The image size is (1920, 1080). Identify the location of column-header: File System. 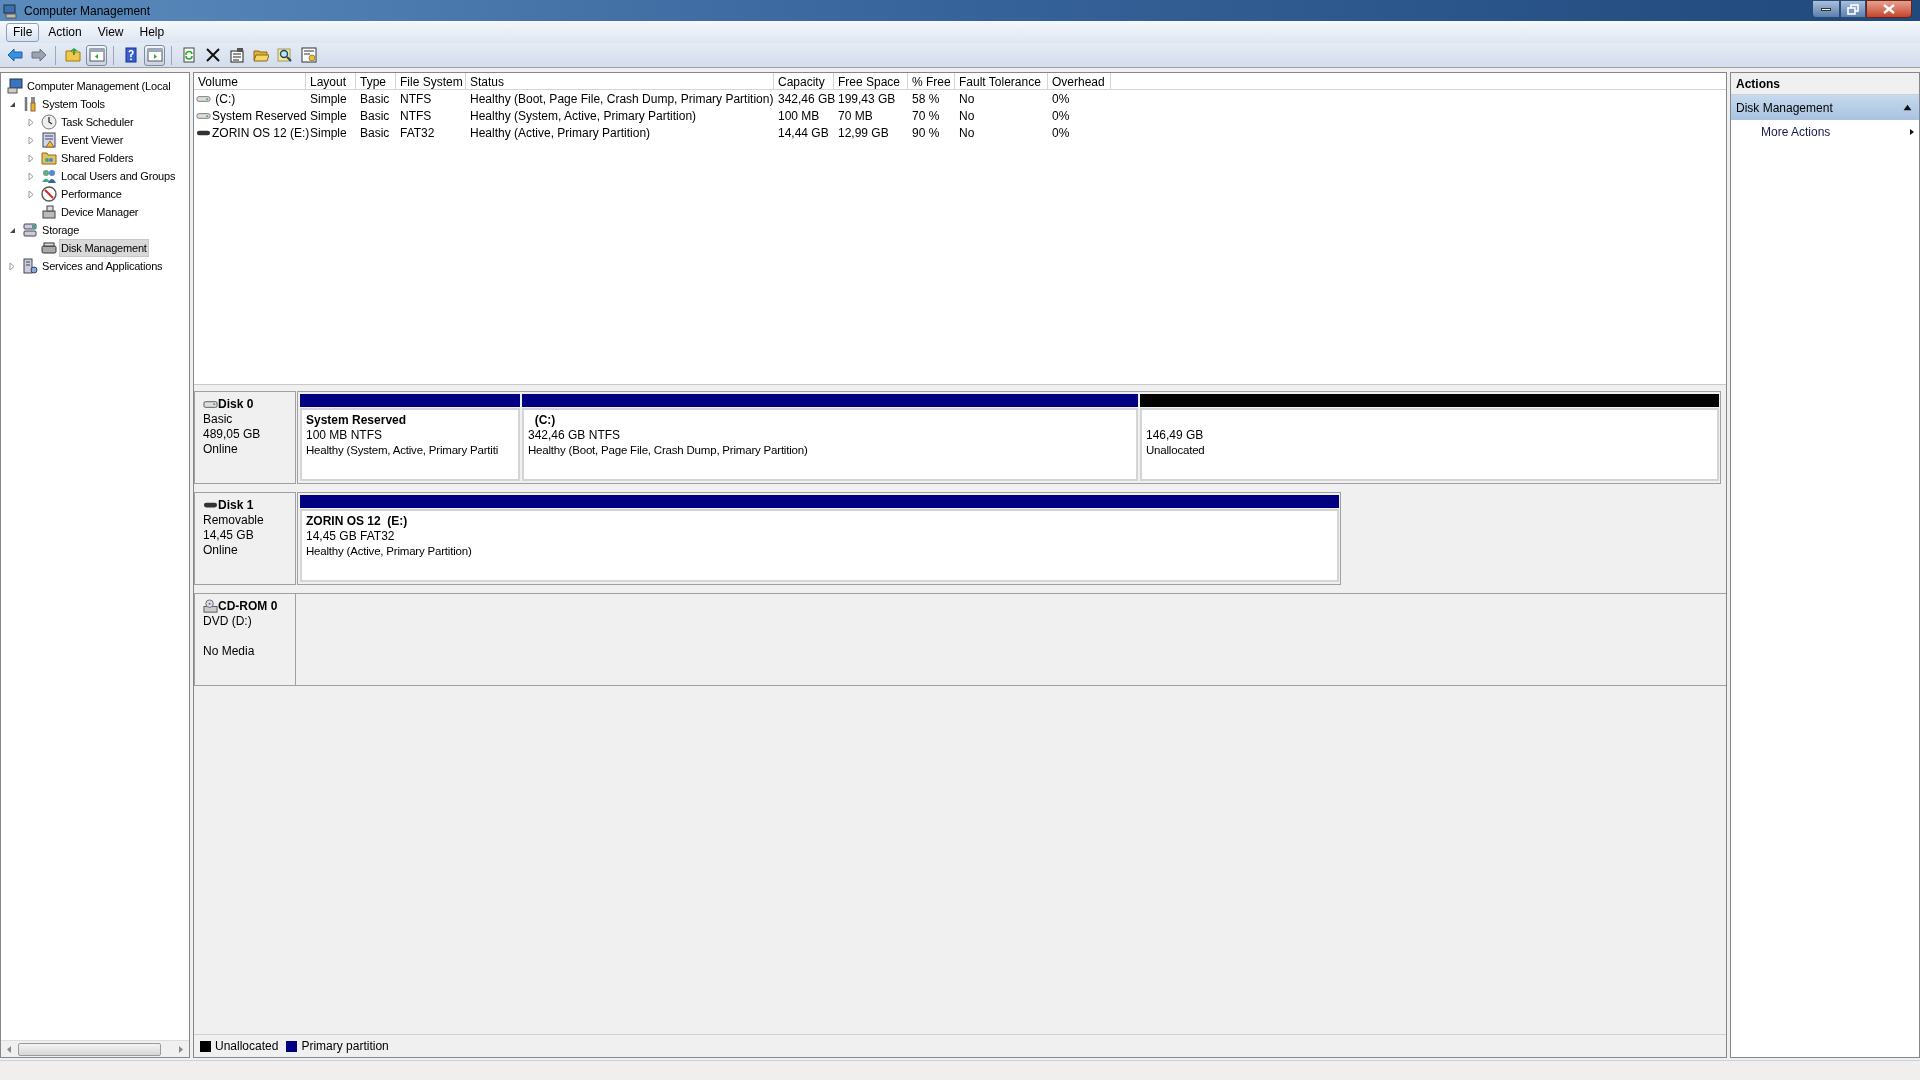
(431, 81).